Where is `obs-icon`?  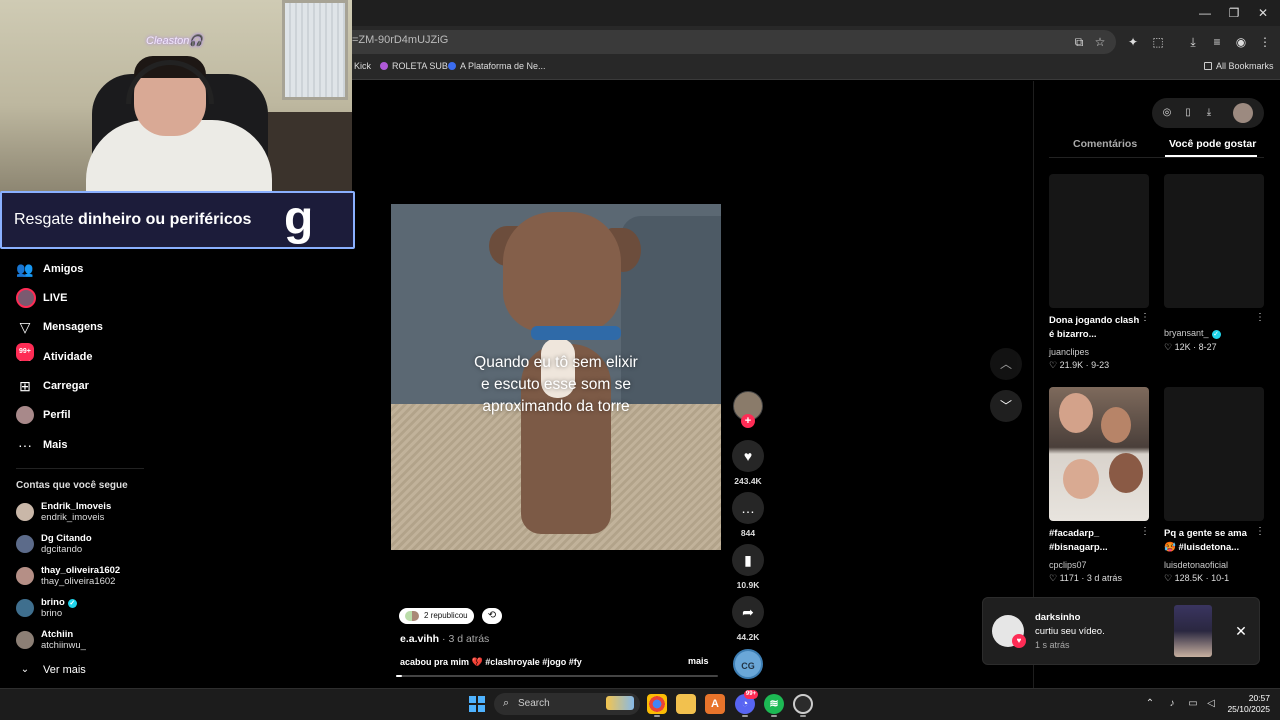 obs-icon is located at coordinates (803, 704).